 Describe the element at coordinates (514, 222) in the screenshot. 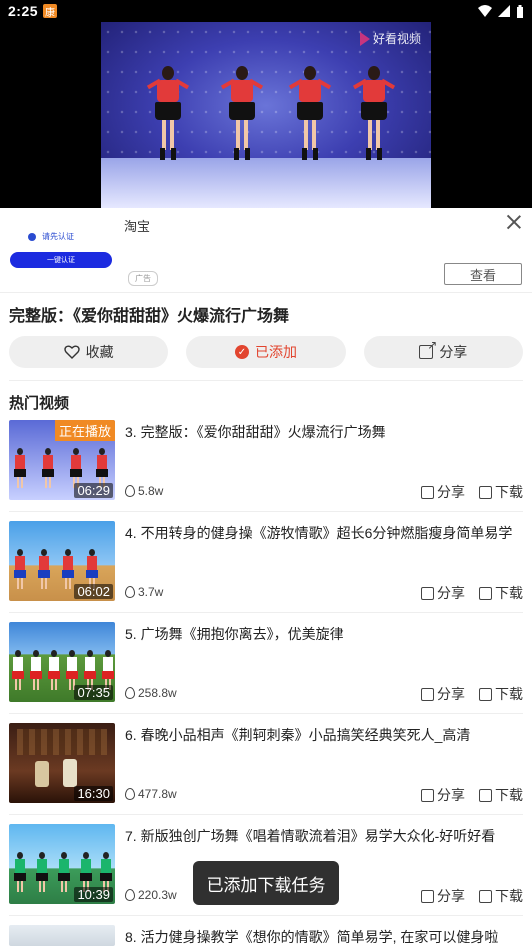

I see `close-icon` at that location.